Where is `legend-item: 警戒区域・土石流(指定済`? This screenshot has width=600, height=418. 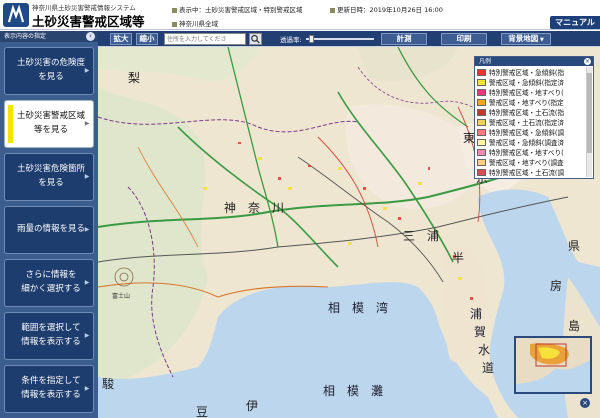
legend-item: 警戒区域・土石流(指定済 is located at coordinates (531, 122).